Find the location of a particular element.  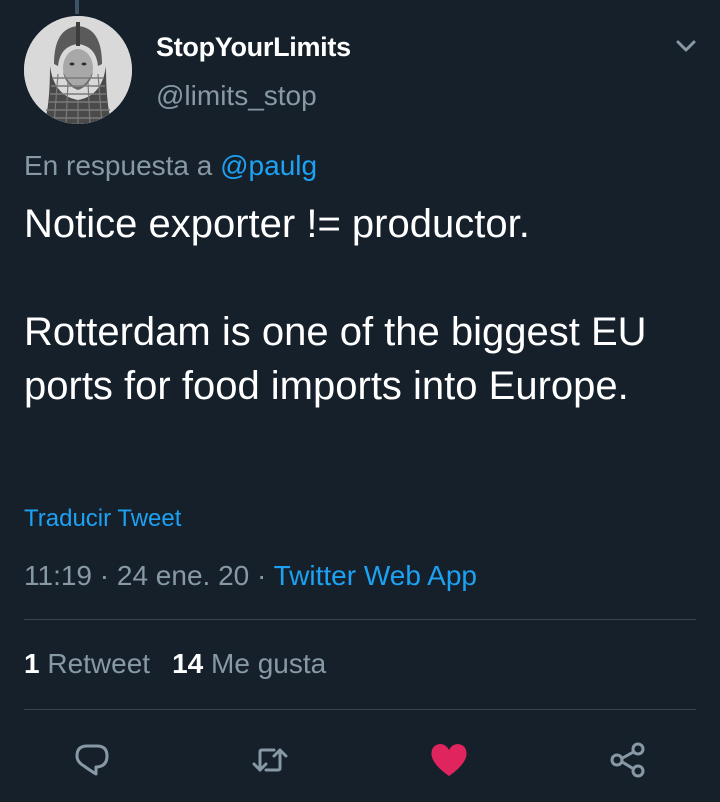

retweet-button is located at coordinates (270, 760).